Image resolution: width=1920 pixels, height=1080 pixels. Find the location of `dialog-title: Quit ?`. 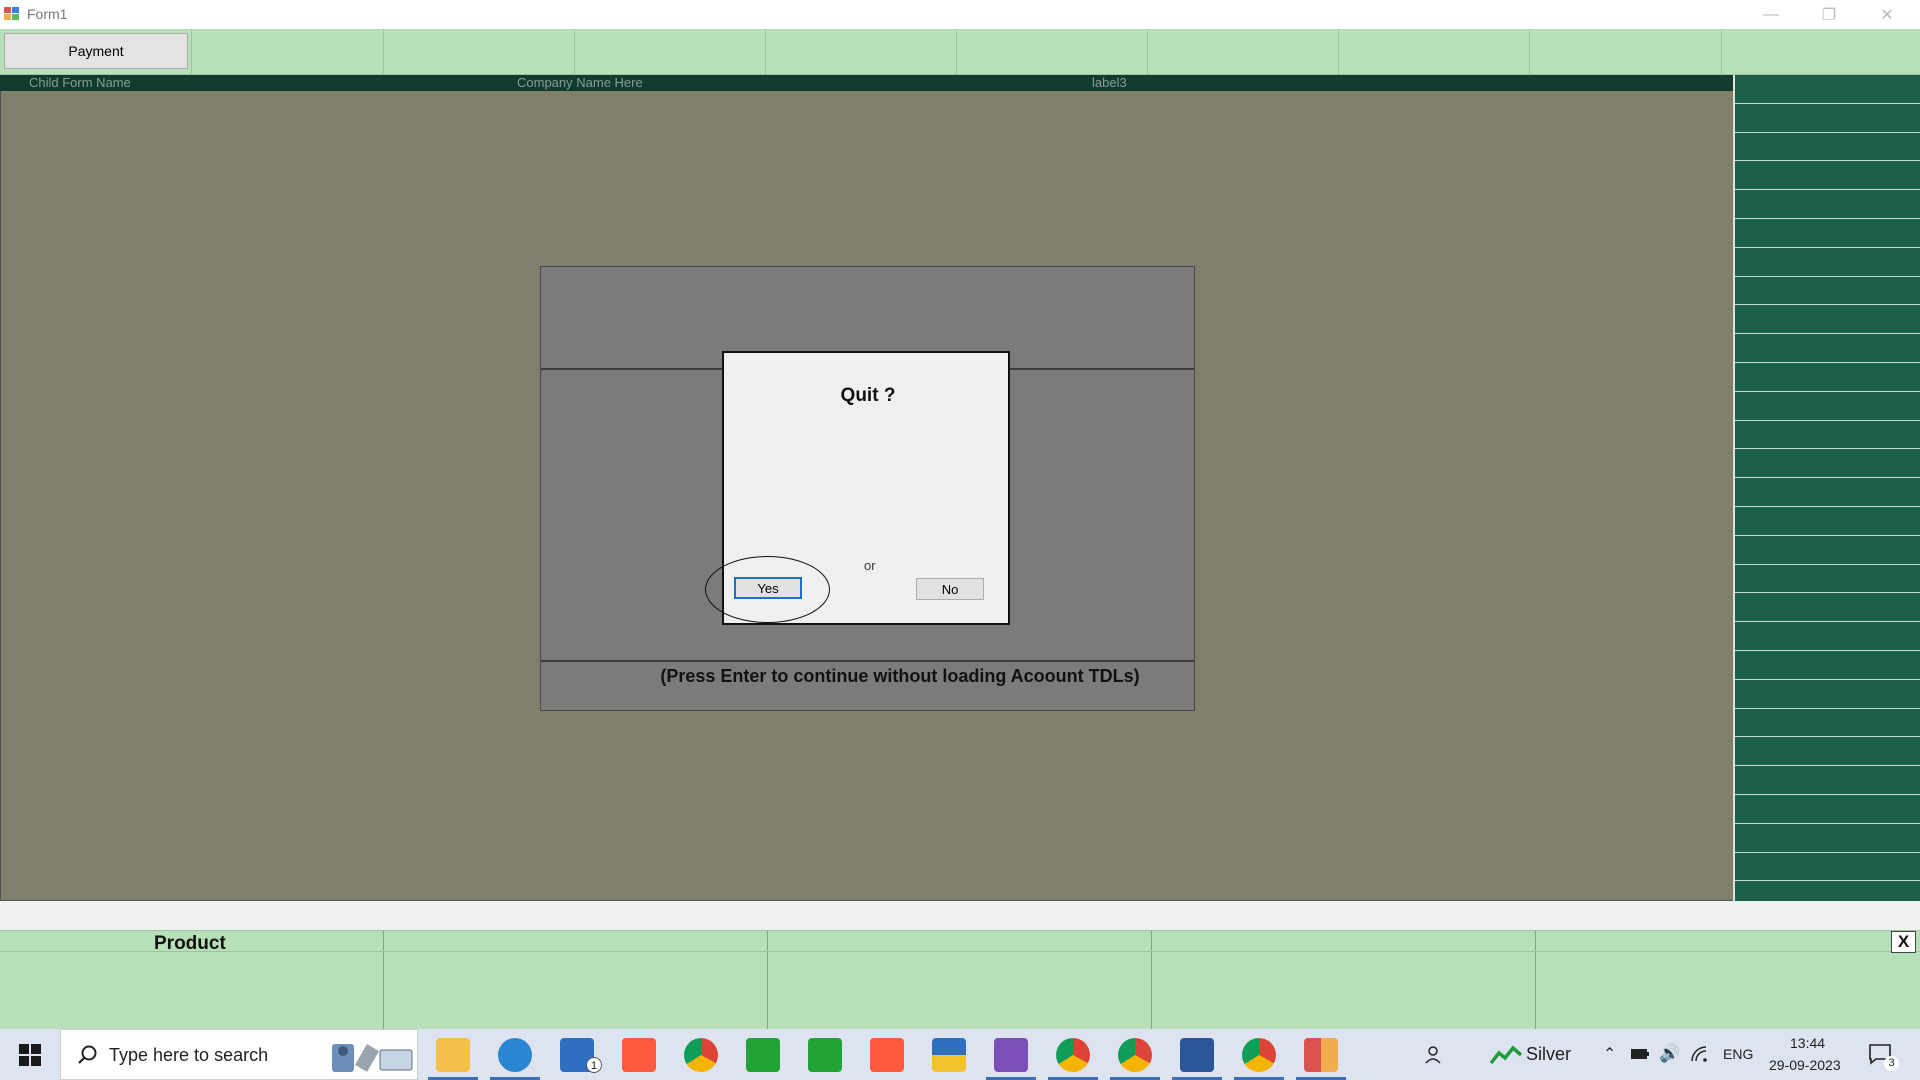

dialog-title: Quit ? is located at coordinates (868, 395).